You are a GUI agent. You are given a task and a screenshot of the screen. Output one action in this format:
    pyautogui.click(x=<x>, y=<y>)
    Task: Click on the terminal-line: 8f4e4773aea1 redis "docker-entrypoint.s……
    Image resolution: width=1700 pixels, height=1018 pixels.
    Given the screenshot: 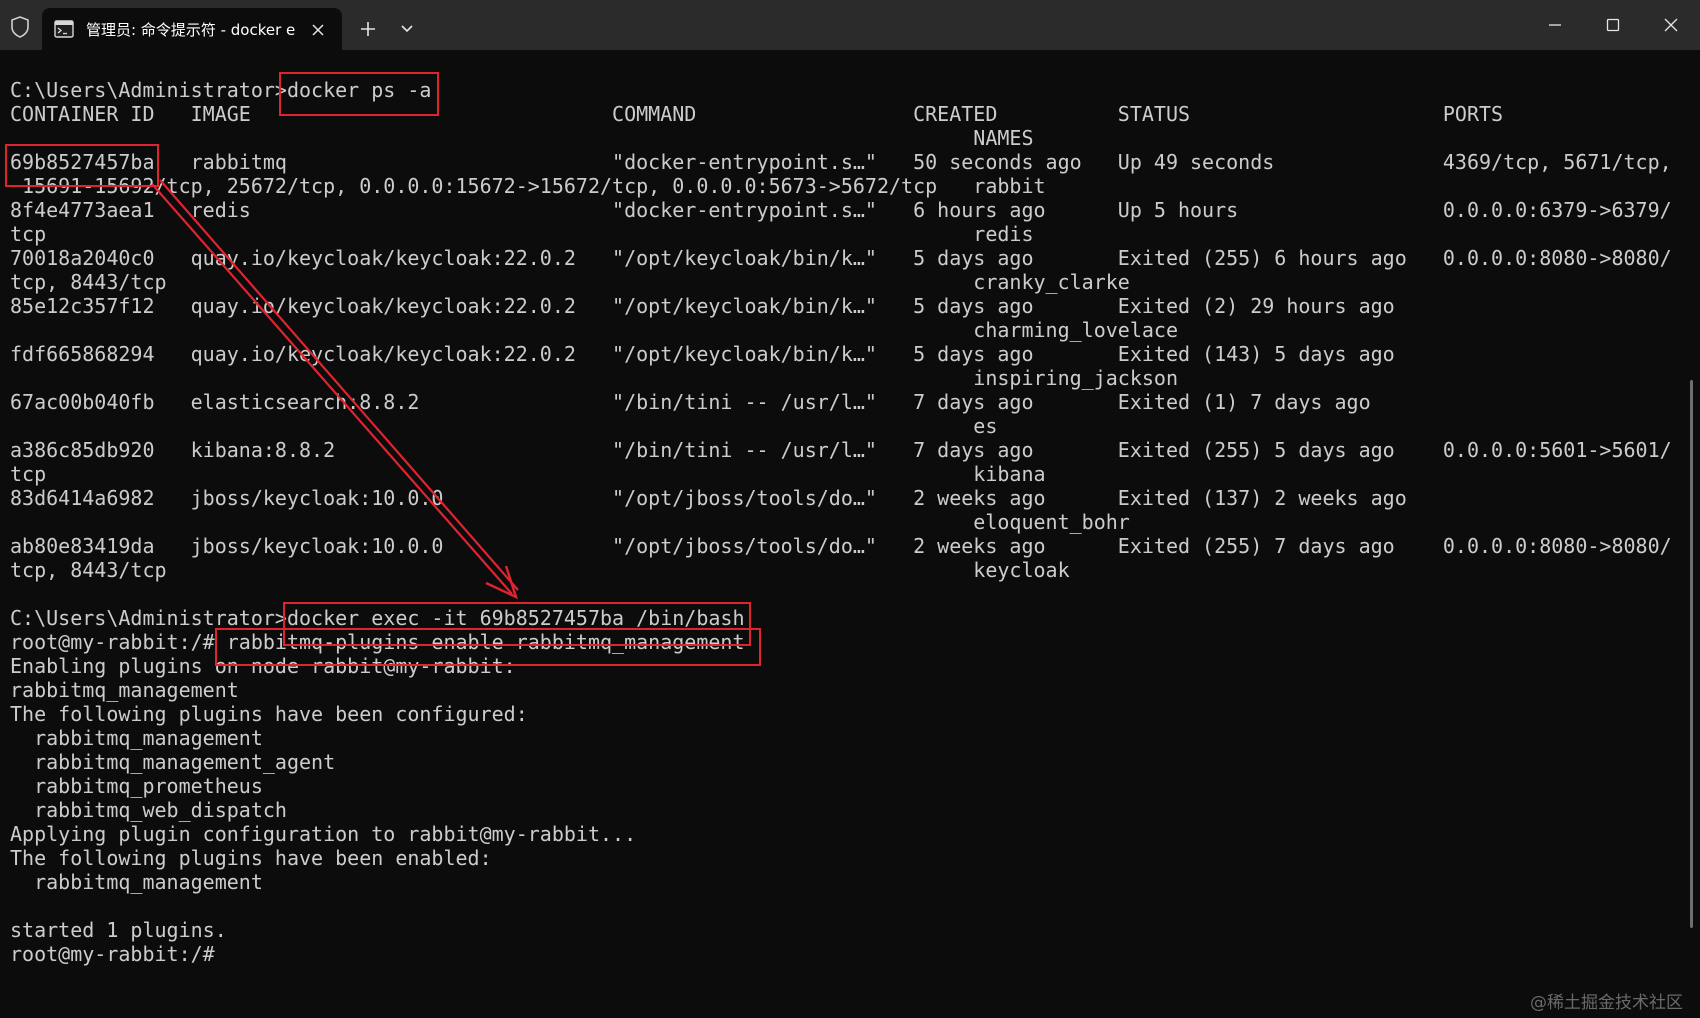 What is the action you would take?
    pyautogui.click(x=841, y=210)
    